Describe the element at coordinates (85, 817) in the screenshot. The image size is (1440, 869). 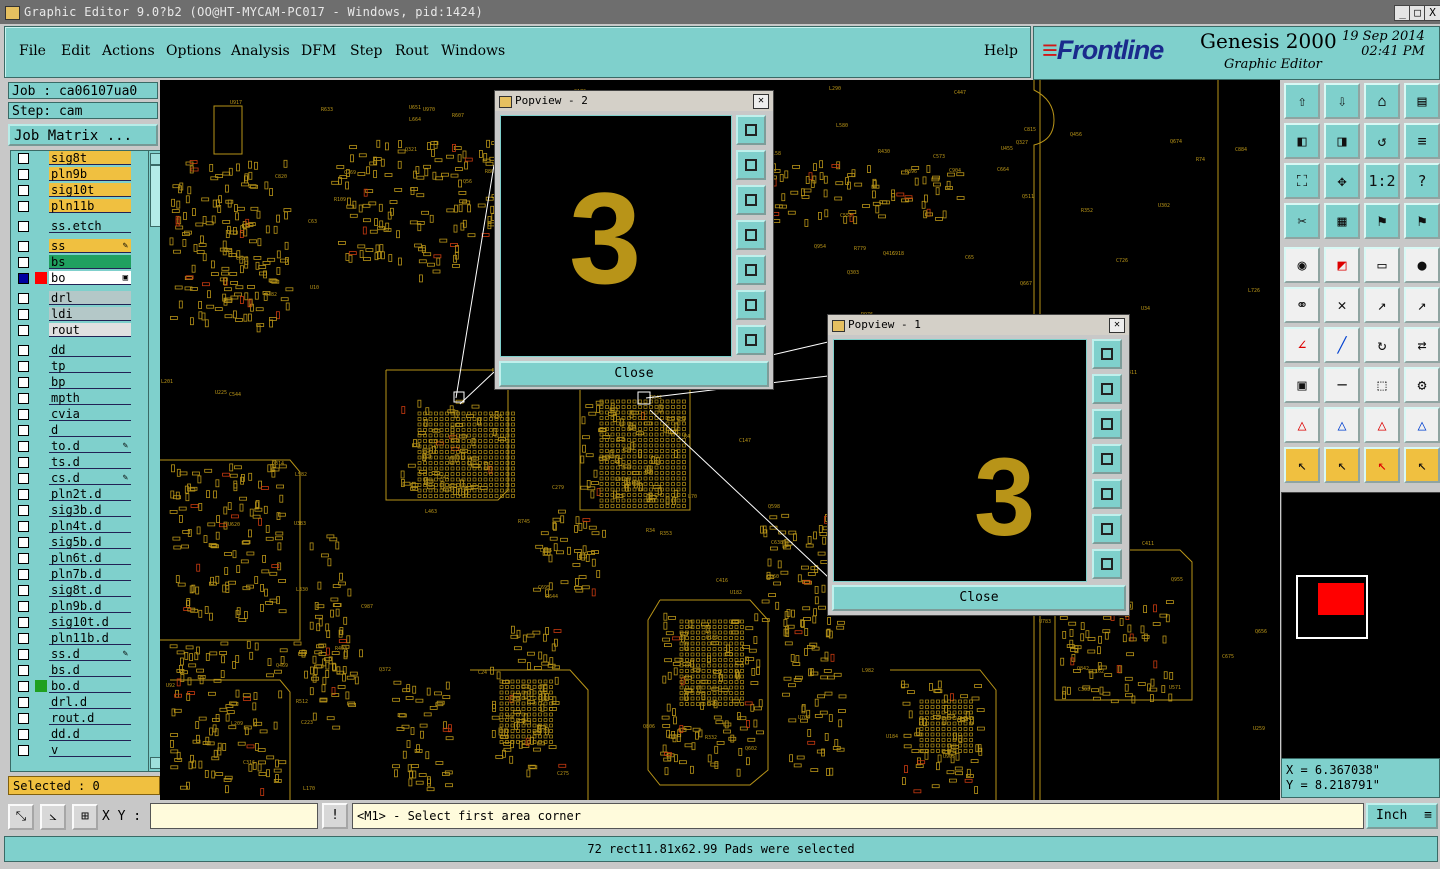
I see `grid-snap-button: ⊞` at that location.